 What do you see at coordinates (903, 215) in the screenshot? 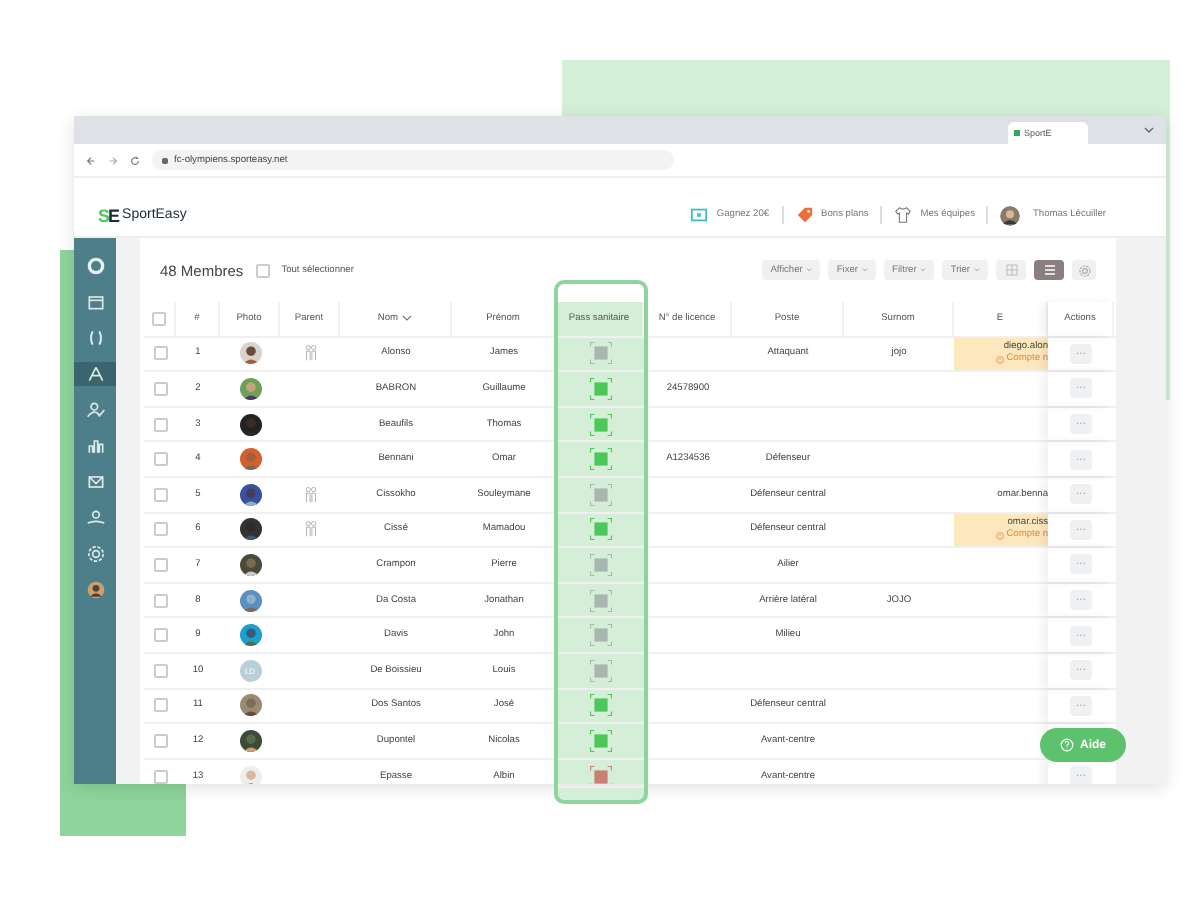
I see `shirt-icon` at bounding box center [903, 215].